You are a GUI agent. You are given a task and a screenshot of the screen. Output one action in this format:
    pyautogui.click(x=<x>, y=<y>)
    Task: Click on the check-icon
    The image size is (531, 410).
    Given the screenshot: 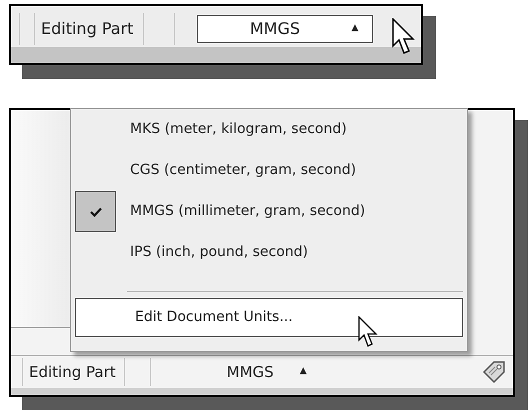 What is the action you would take?
    pyautogui.click(x=96, y=211)
    